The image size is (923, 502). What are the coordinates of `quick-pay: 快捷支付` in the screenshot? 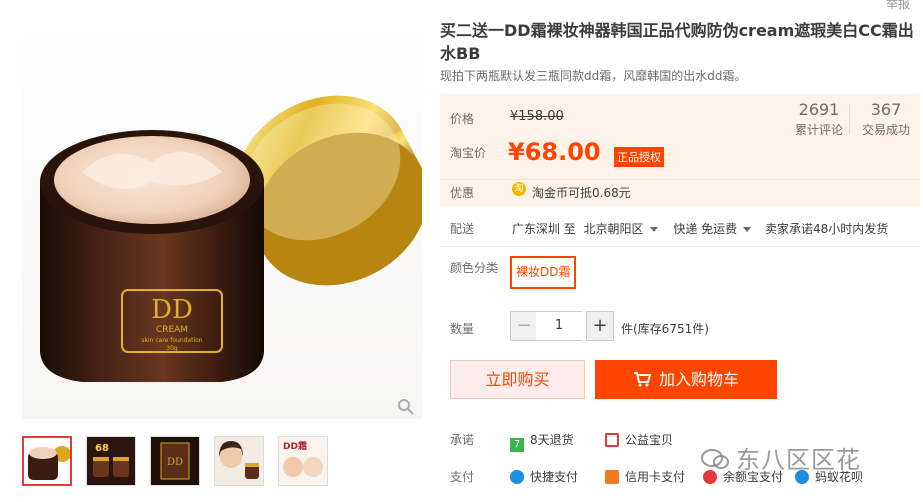 It's located at (544, 476).